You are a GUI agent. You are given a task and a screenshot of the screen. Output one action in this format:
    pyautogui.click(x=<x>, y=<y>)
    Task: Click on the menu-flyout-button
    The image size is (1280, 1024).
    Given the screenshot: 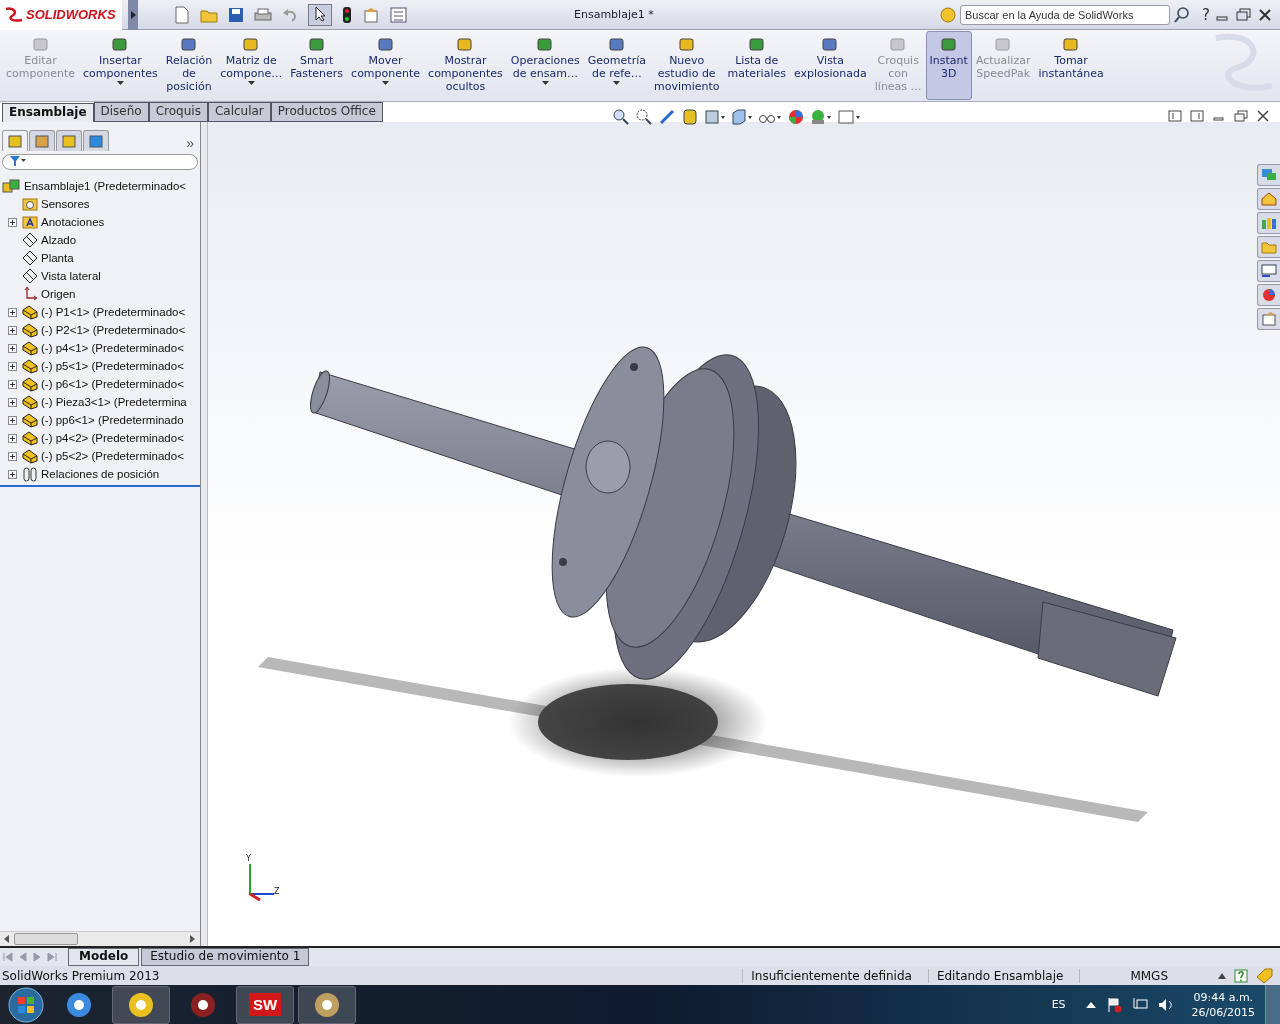 What is the action you would take?
    pyautogui.click(x=133, y=15)
    